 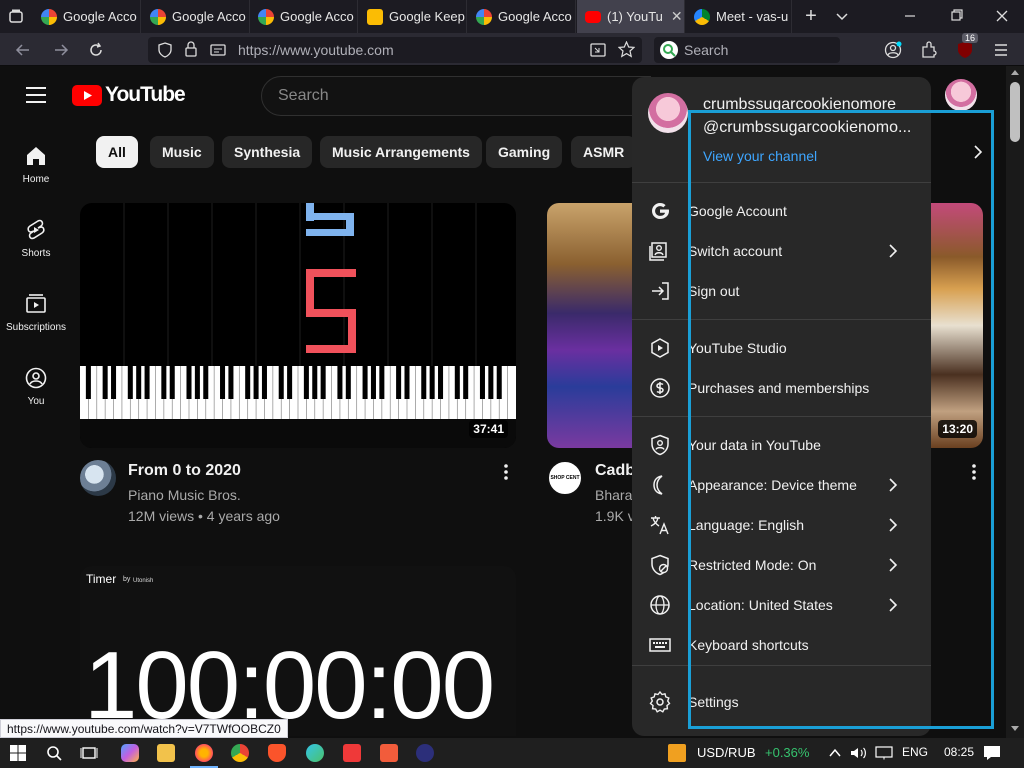 I want to click on ublock-extension-icon: 16, so click(x=966, y=47).